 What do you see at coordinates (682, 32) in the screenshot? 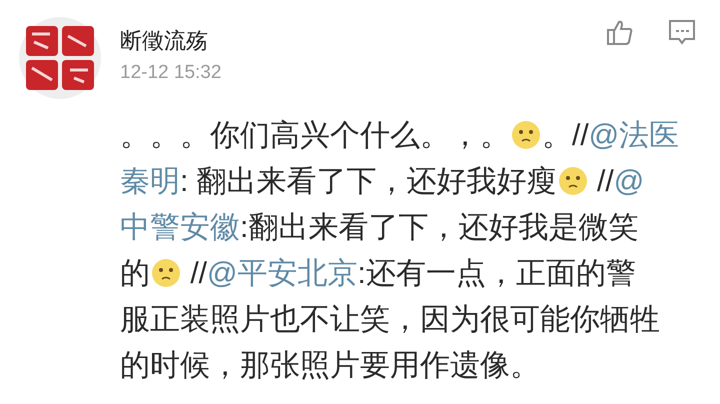
I see `comment-icon` at bounding box center [682, 32].